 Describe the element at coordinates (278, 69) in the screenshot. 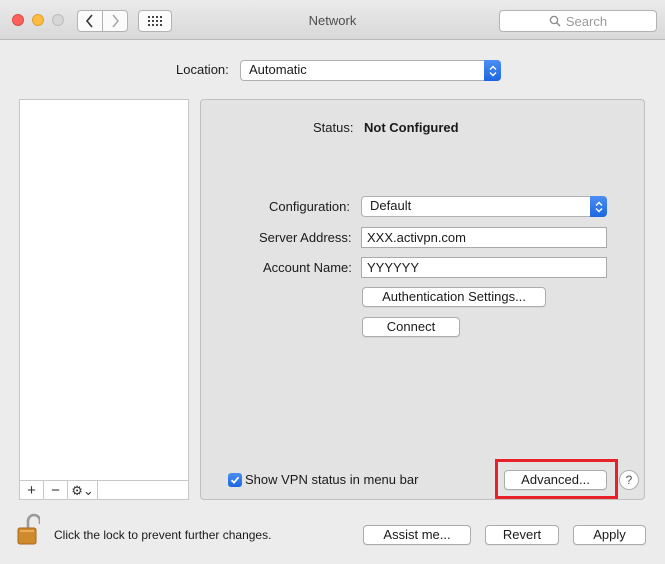

I see `location-value: Automatic` at that location.